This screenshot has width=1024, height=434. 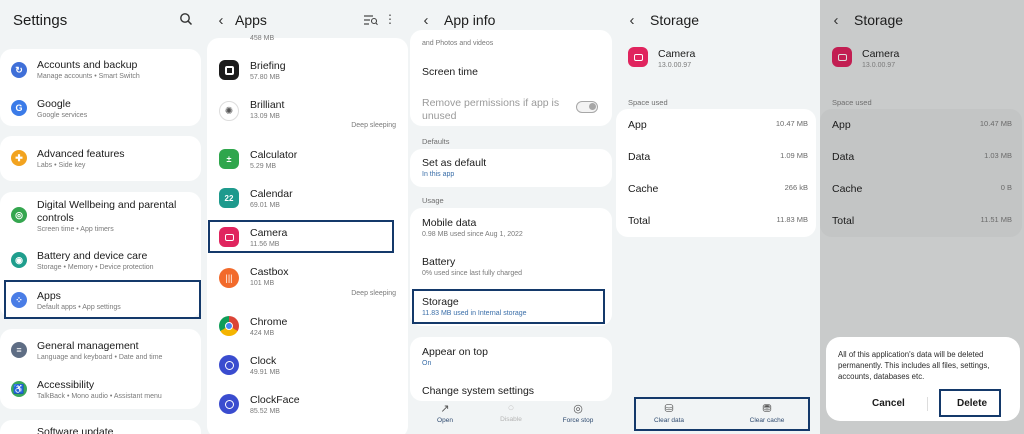 What do you see at coordinates (513, 392) in the screenshot?
I see `change-system-settings-item: Change system settings` at bounding box center [513, 392].